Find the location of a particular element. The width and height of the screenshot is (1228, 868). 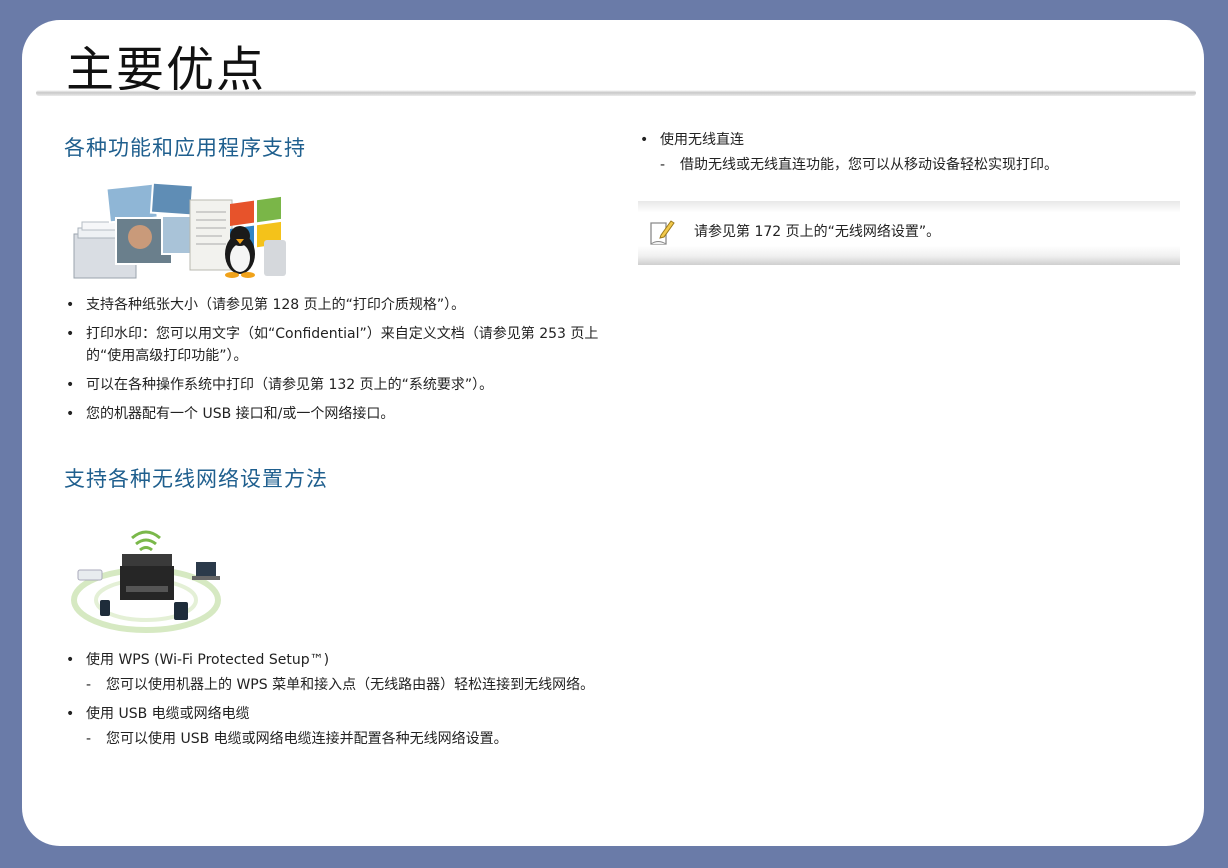

printer-icon is located at coordinates (147, 577).